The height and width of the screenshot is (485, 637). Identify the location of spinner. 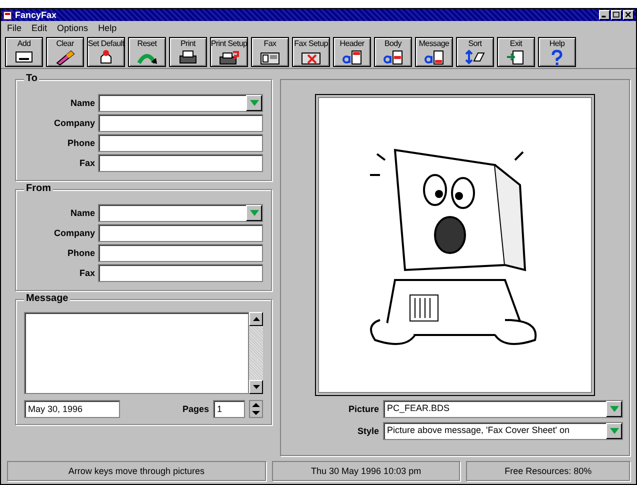
(256, 409).